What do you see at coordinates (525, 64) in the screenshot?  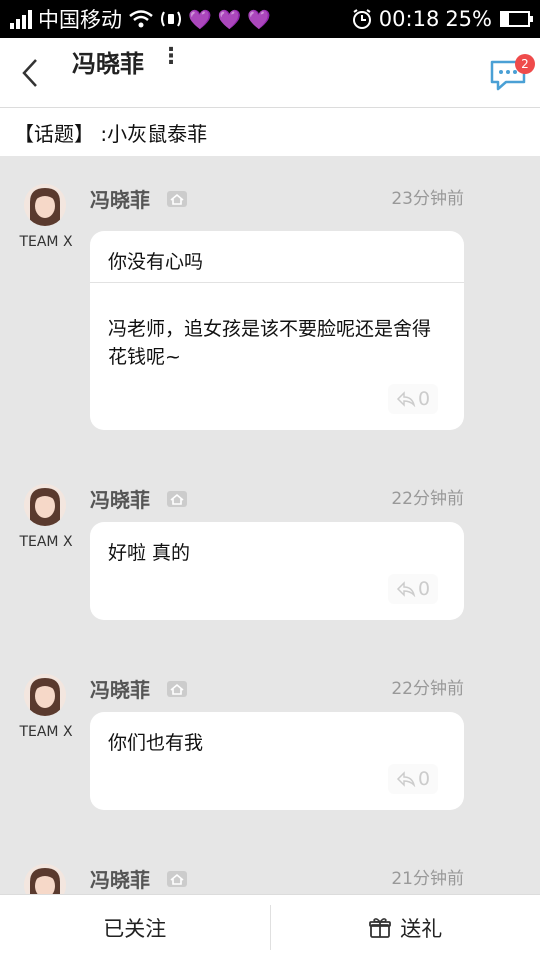 I see `unread-badge: 2` at bounding box center [525, 64].